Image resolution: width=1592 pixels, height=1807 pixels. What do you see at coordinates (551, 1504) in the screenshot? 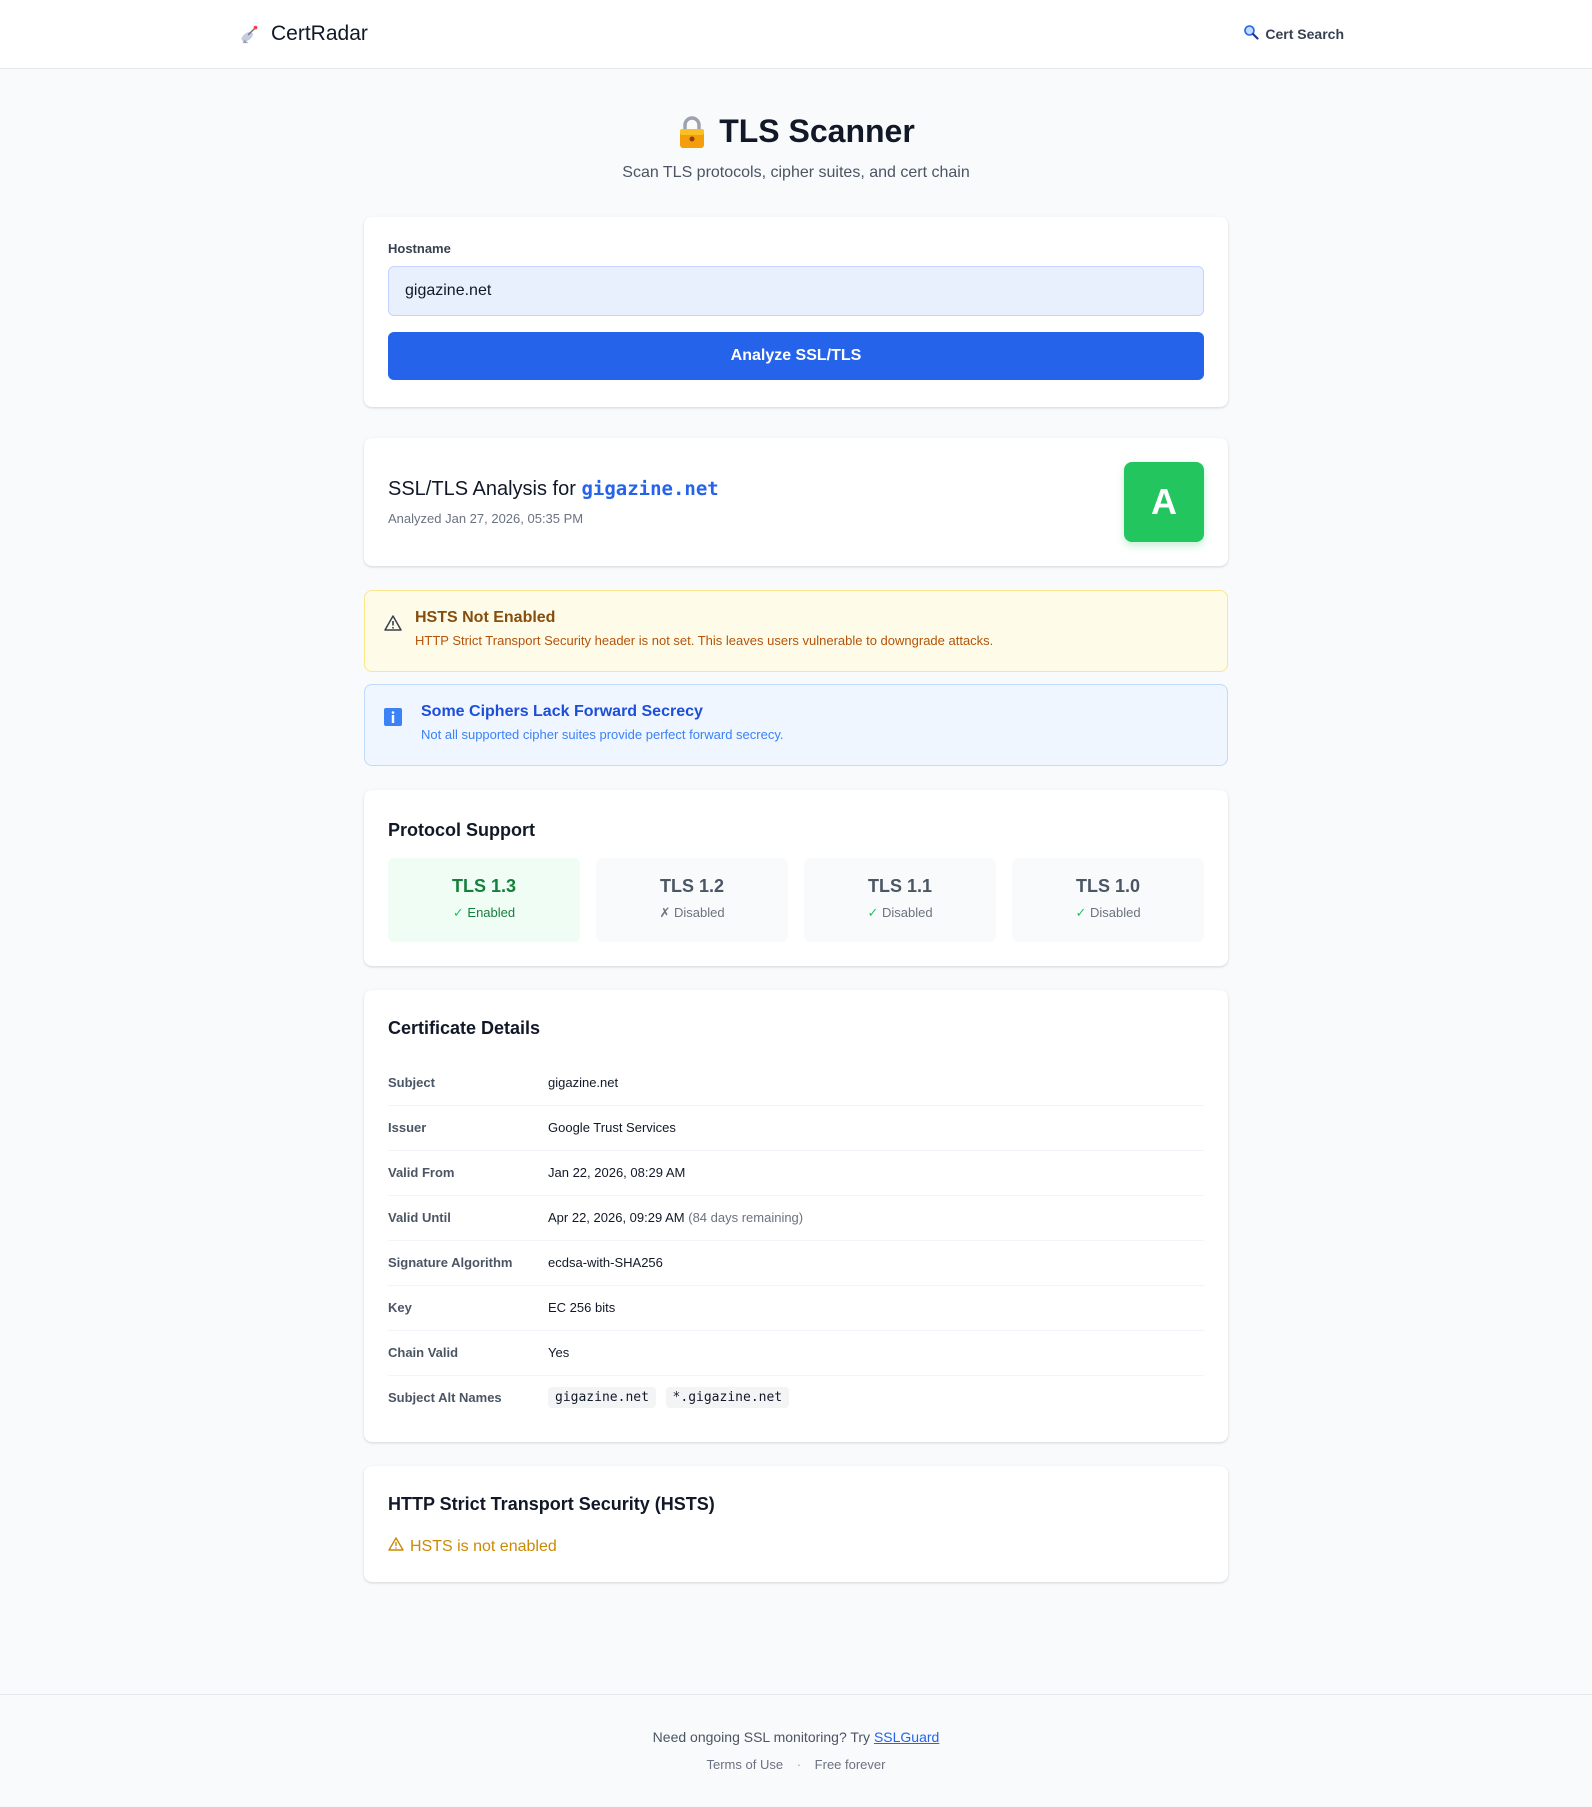
I see `hsts-title: HTTP Strict Transport Security (HSTS)` at bounding box center [551, 1504].